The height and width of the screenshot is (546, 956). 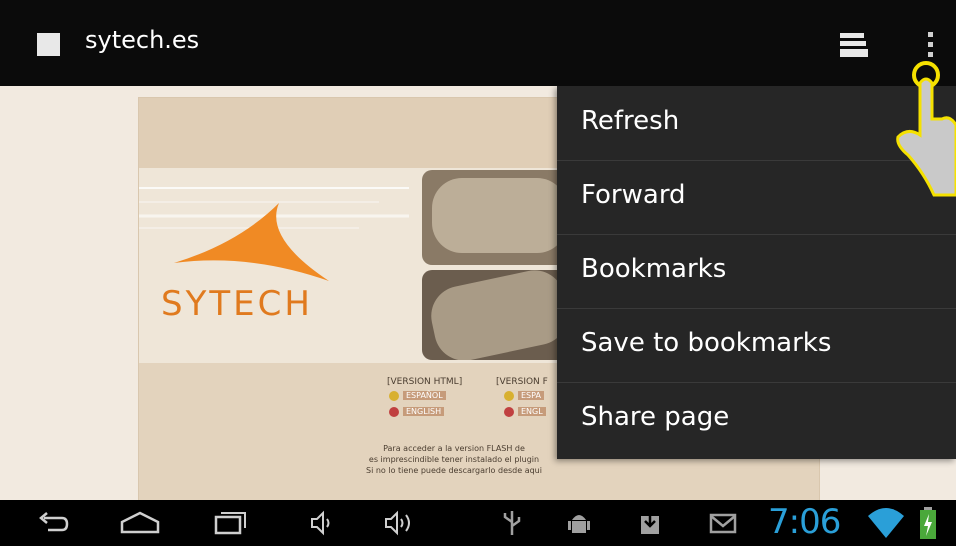 What do you see at coordinates (400, 523) in the screenshot?
I see `volume-up-icon` at bounding box center [400, 523].